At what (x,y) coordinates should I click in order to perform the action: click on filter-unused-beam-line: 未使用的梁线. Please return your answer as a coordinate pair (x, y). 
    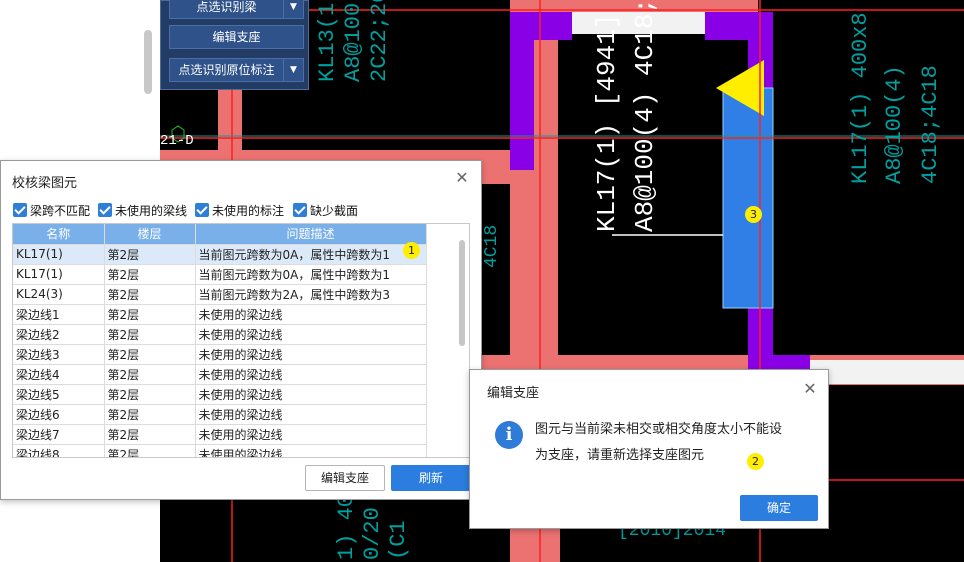
    Looking at the image, I should click on (142, 210).